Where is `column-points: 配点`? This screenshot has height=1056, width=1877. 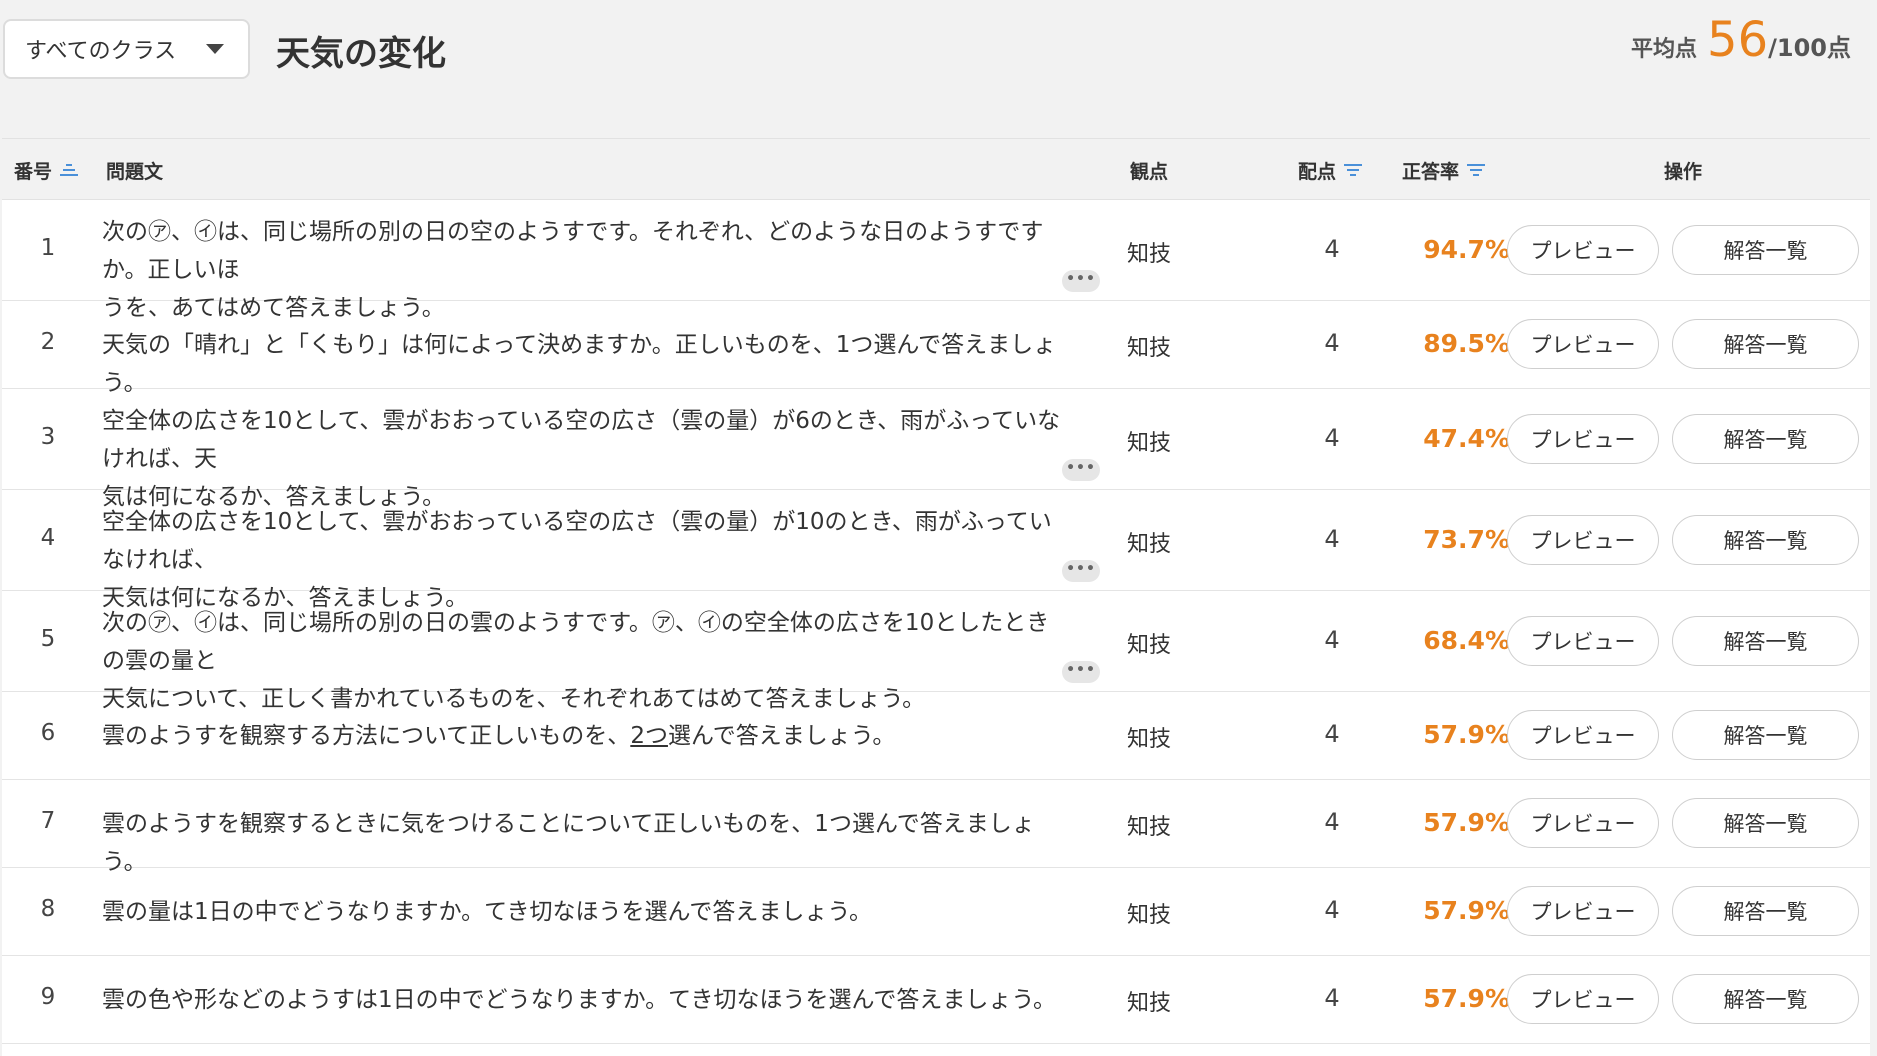 column-points: 配点 is located at coordinates (1330, 170).